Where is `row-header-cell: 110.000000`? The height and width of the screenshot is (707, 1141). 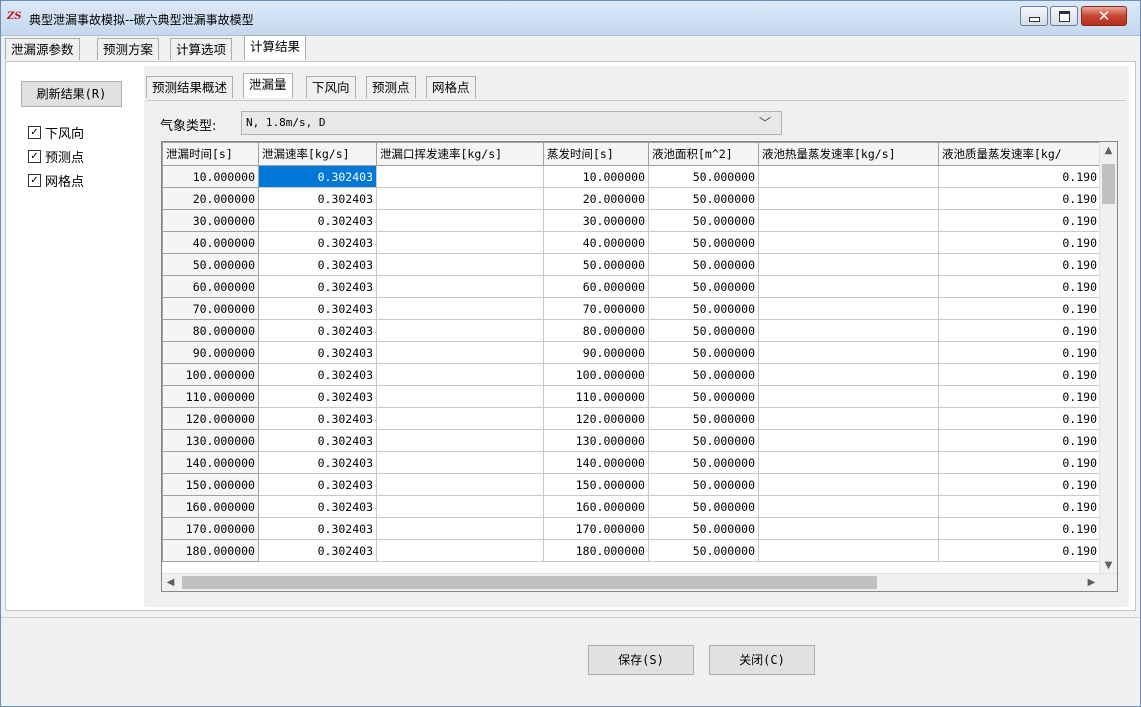 row-header-cell: 110.000000 is located at coordinates (210, 396).